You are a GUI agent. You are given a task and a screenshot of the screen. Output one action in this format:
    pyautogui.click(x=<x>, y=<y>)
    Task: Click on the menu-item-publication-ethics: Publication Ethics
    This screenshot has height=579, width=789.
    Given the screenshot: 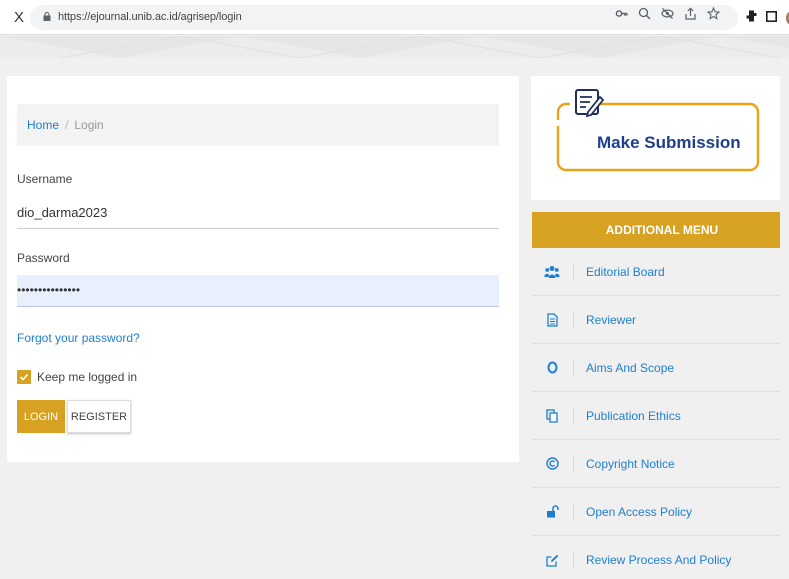 What is the action you would take?
    pyautogui.click(x=656, y=416)
    